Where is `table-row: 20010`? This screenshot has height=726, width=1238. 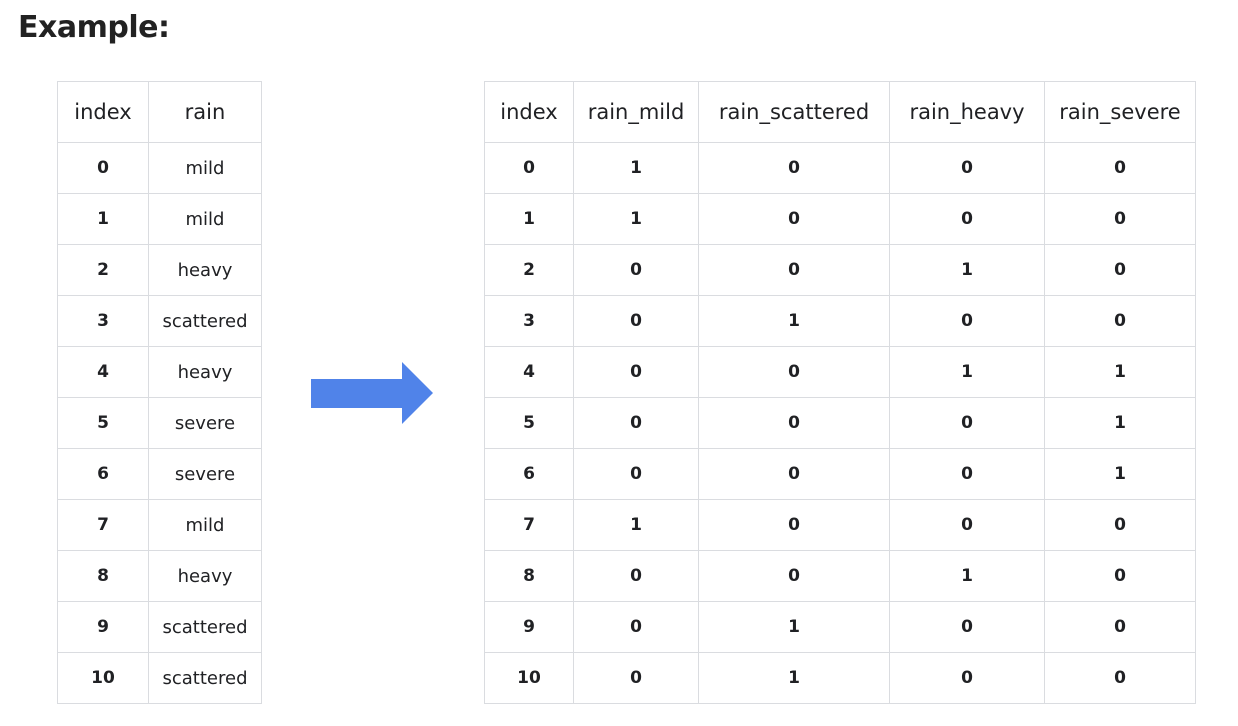
table-row: 20010 is located at coordinates (840, 270).